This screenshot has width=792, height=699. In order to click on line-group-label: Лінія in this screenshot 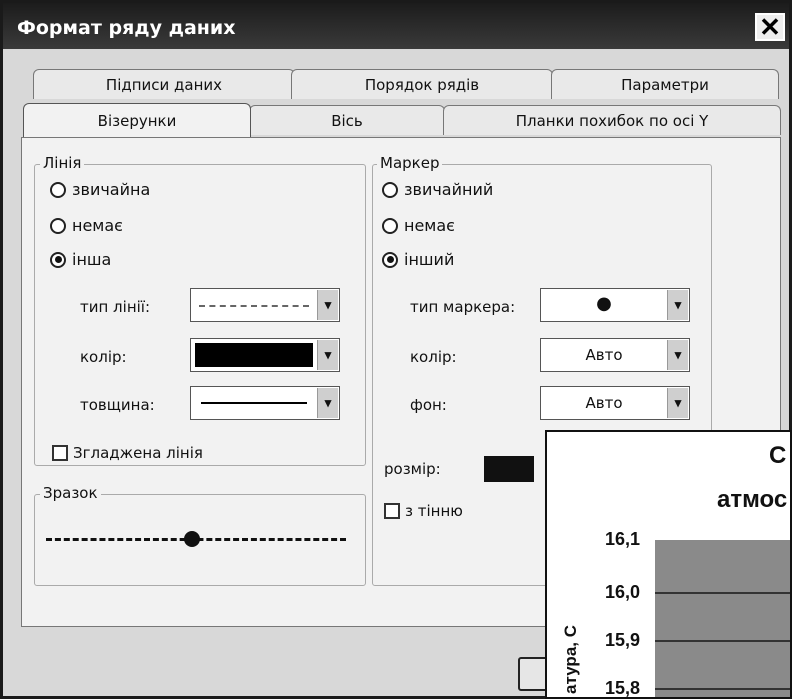, I will do `click(62, 163)`.